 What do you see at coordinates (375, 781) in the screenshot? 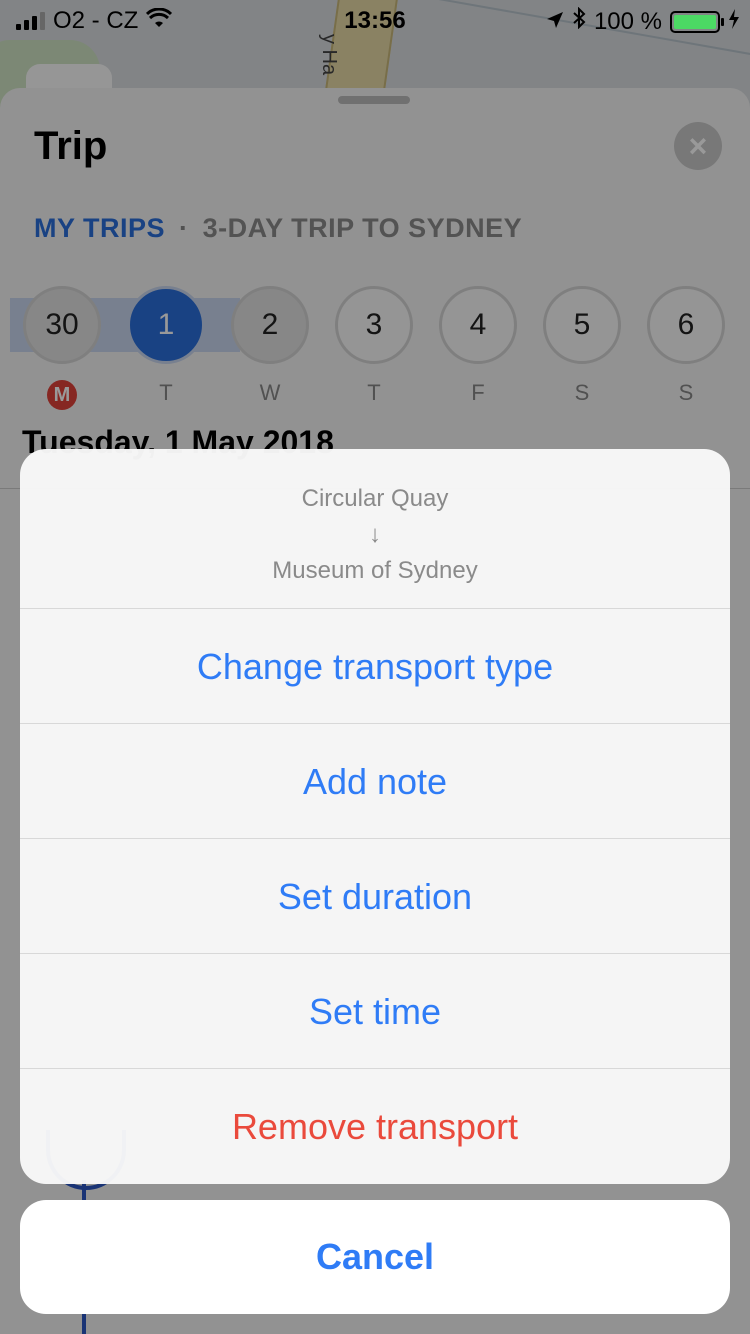
I see `add-note-button: Add note` at bounding box center [375, 781].